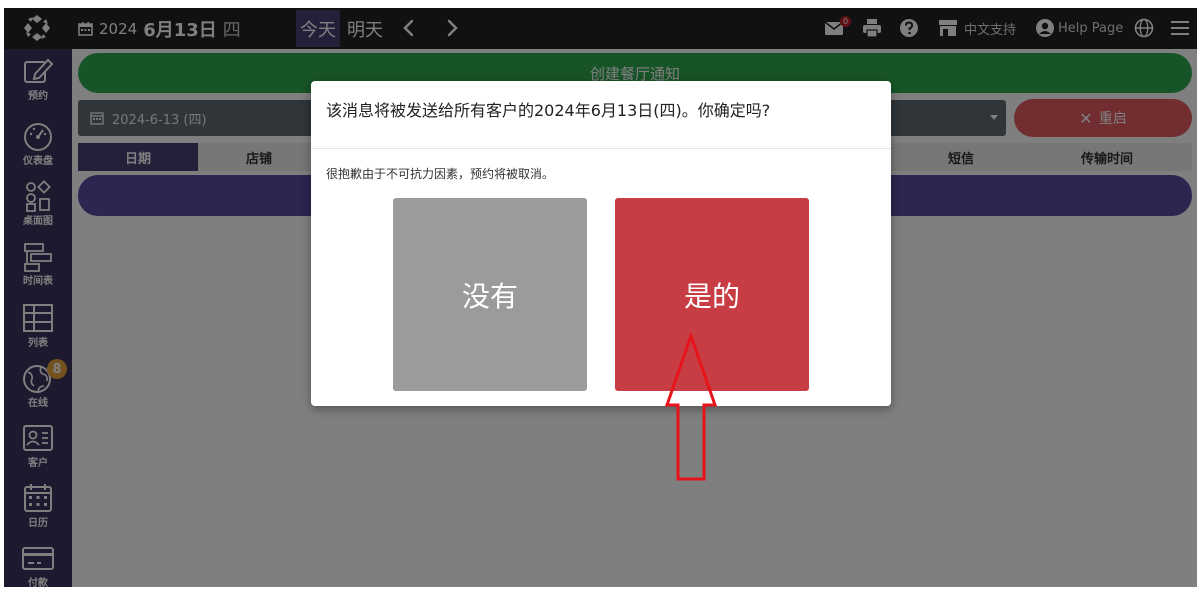 The image size is (1200, 589). I want to click on dialog-message: 很抱歉由于不可抗力因素，预约将被取消。, so click(440, 174).